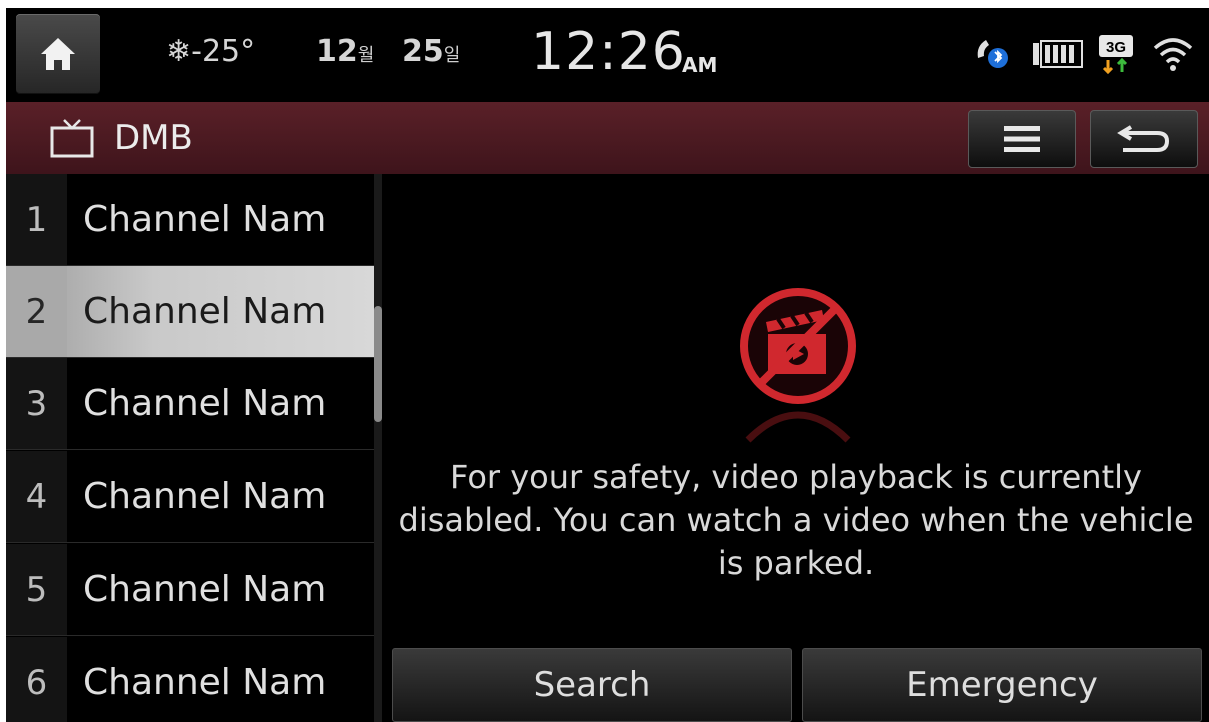 The height and width of the screenshot is (722, 1209). I want to click on clock: 12:26, so click(608, 52).